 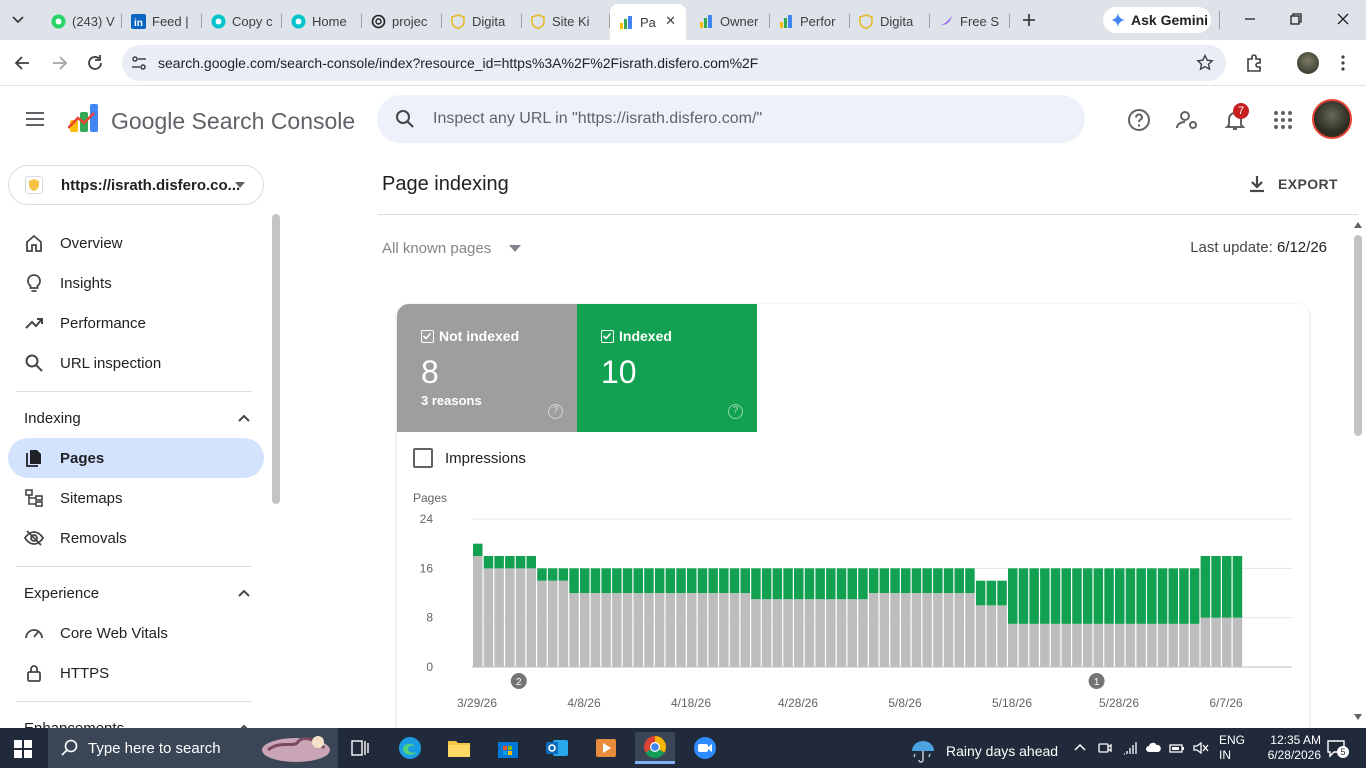 What do you see at coordinates (1130, 748) in the screenshot?
I see `network-wifi-icon` at bounding box center [1130, 748].